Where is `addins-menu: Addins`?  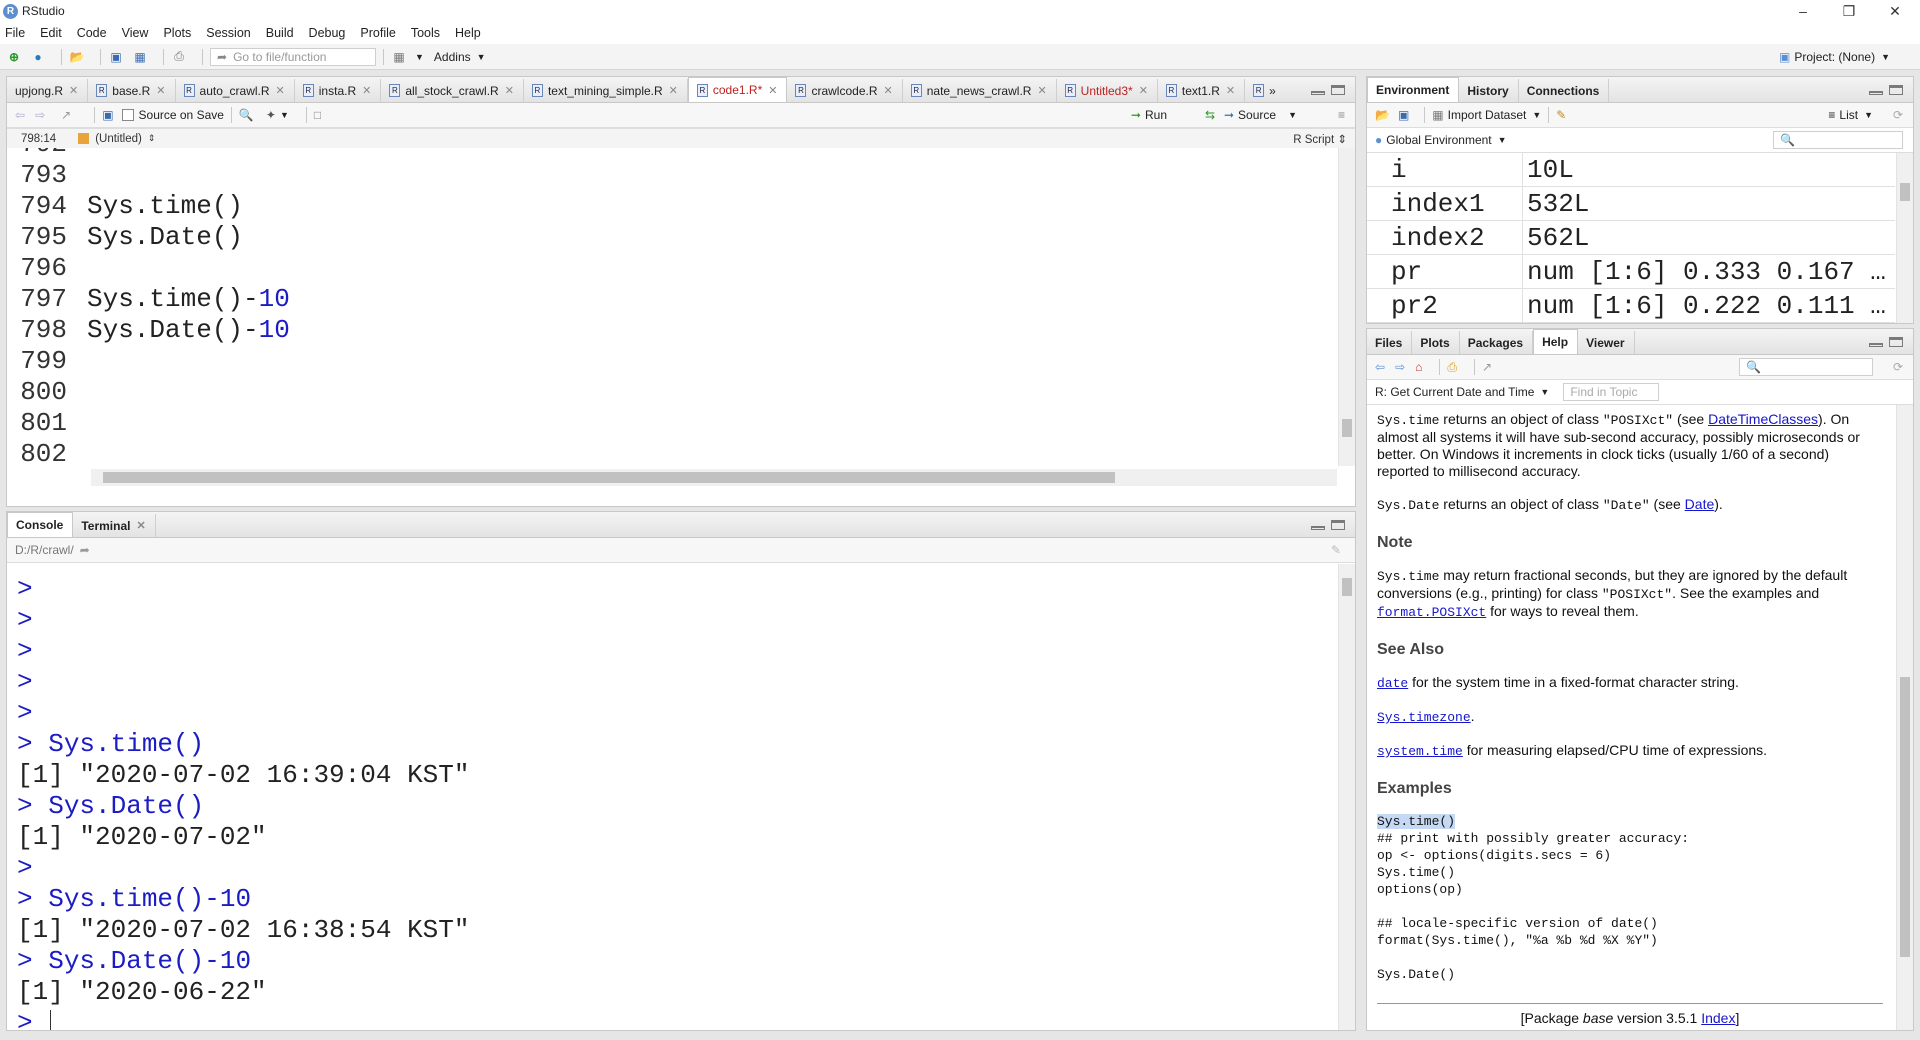 addins-menu: Addins is located at coordinates (452, 57).